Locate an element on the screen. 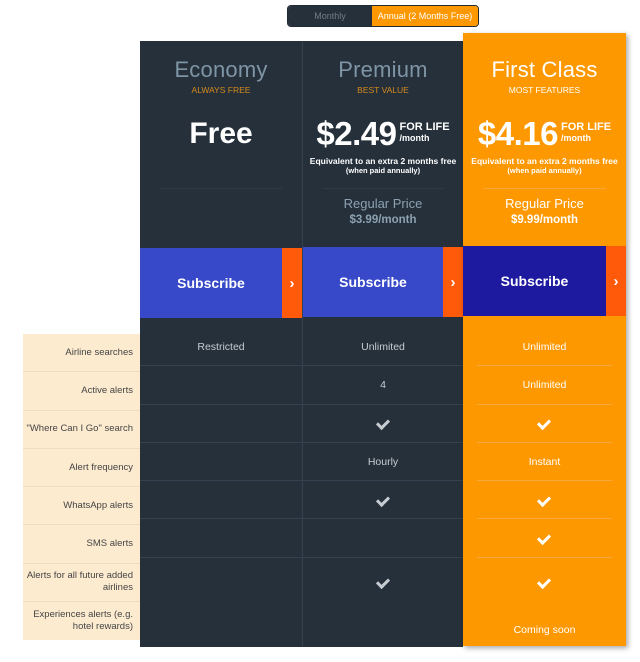  subscribe-button-first-class: Subscribe › is located at coordinates (544, 281).